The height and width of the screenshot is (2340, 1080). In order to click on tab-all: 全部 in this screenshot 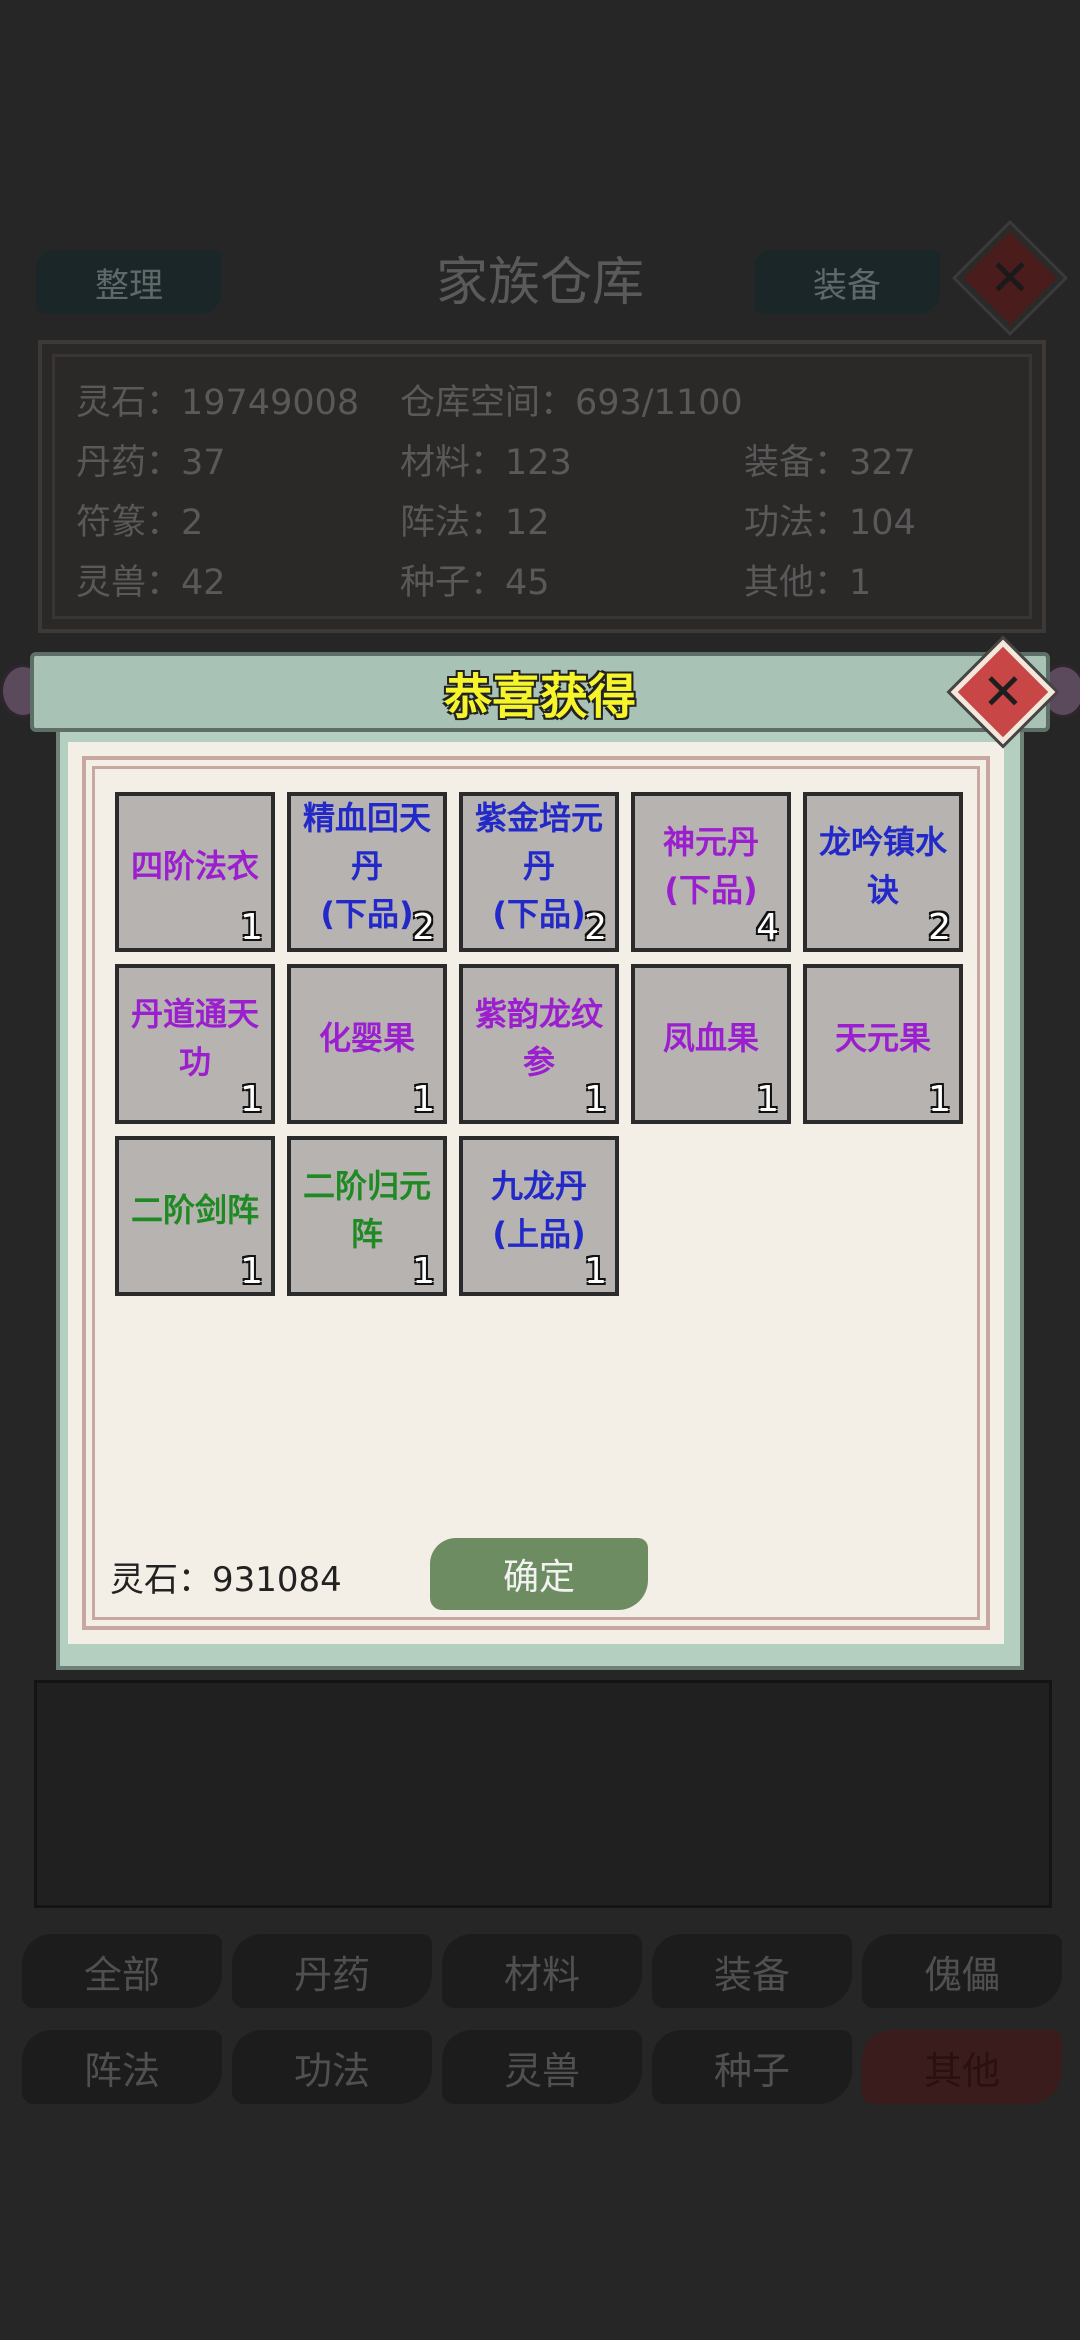, I will do `click(122, 1971)`.